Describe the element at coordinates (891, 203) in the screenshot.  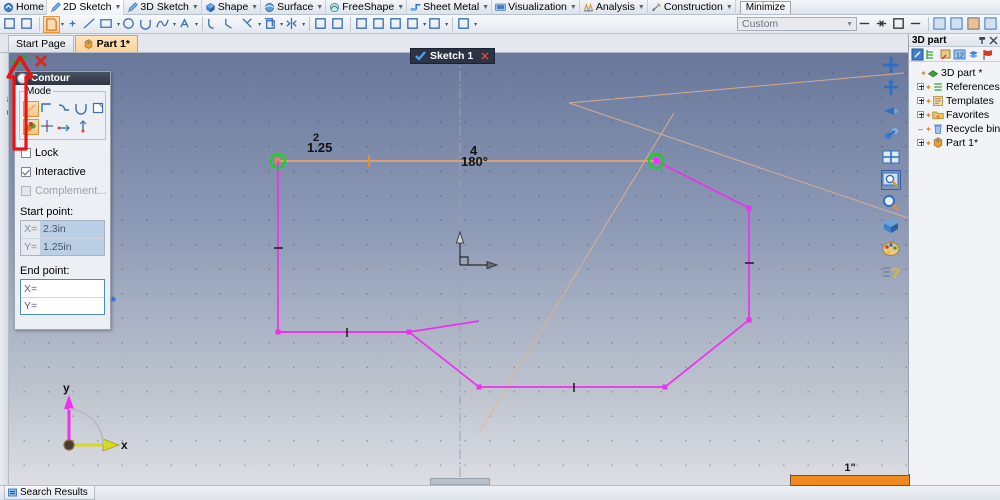
I see `zoom-icon` at that location.